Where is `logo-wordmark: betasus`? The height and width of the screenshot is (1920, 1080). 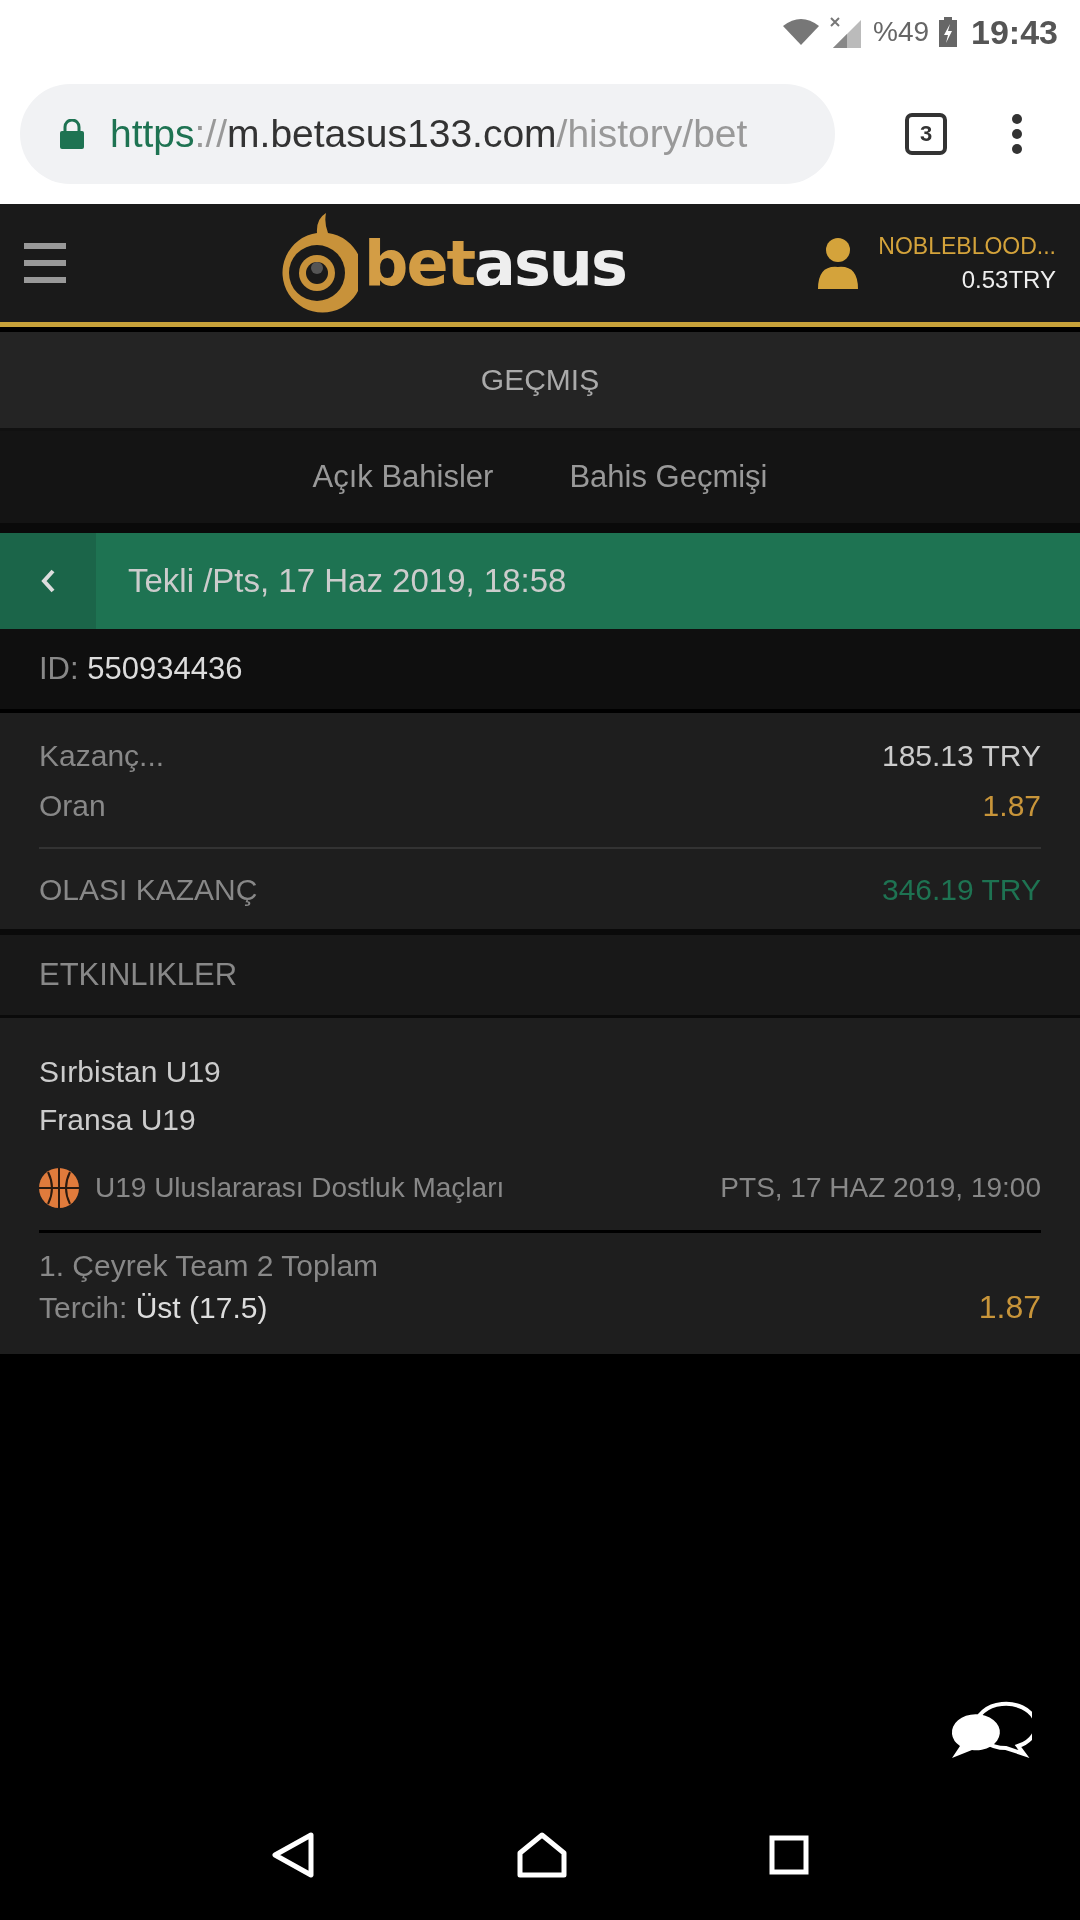 logo-wordmark: betasus is located at coordinates (495, 263).